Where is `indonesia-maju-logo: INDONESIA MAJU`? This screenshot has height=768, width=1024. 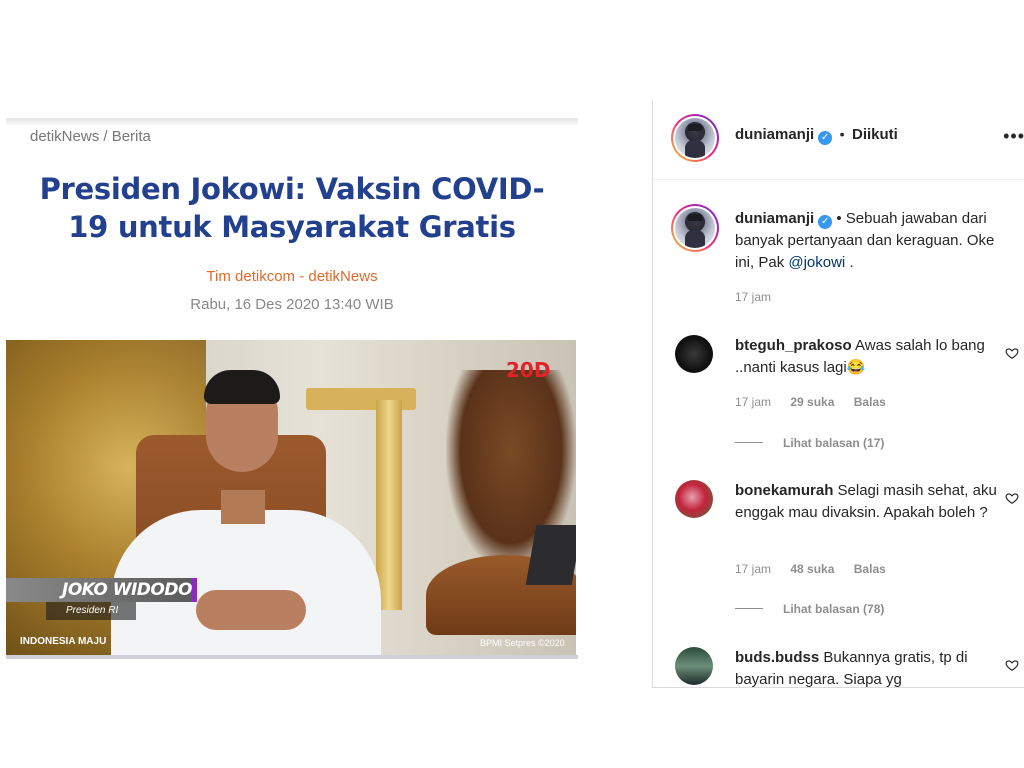
indonesia-maju-logo: INDONESIA MAJU is located at coordinates (63, 641).